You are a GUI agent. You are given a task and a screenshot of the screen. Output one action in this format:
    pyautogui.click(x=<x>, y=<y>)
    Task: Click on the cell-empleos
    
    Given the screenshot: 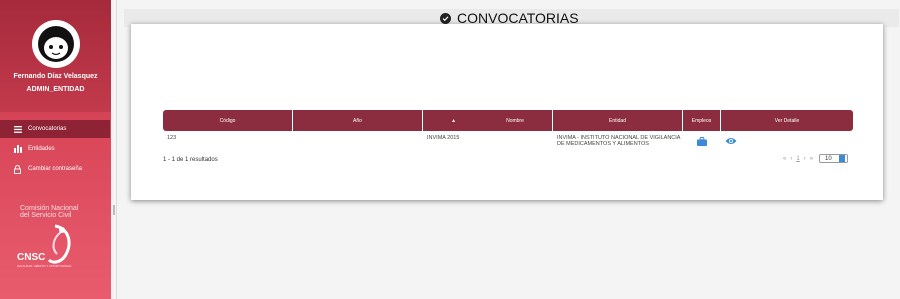 What is the action you would take?
    pyautogui.click(x=702, y=141)
    